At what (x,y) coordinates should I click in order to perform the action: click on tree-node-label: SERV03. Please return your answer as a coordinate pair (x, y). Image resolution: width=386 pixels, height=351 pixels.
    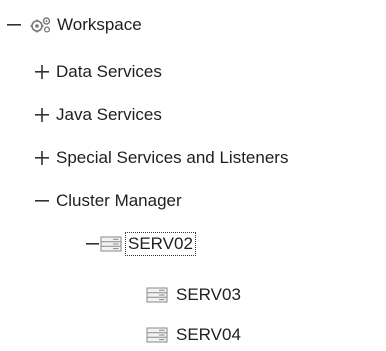
    Looking at the image, I should click on (208, 294).